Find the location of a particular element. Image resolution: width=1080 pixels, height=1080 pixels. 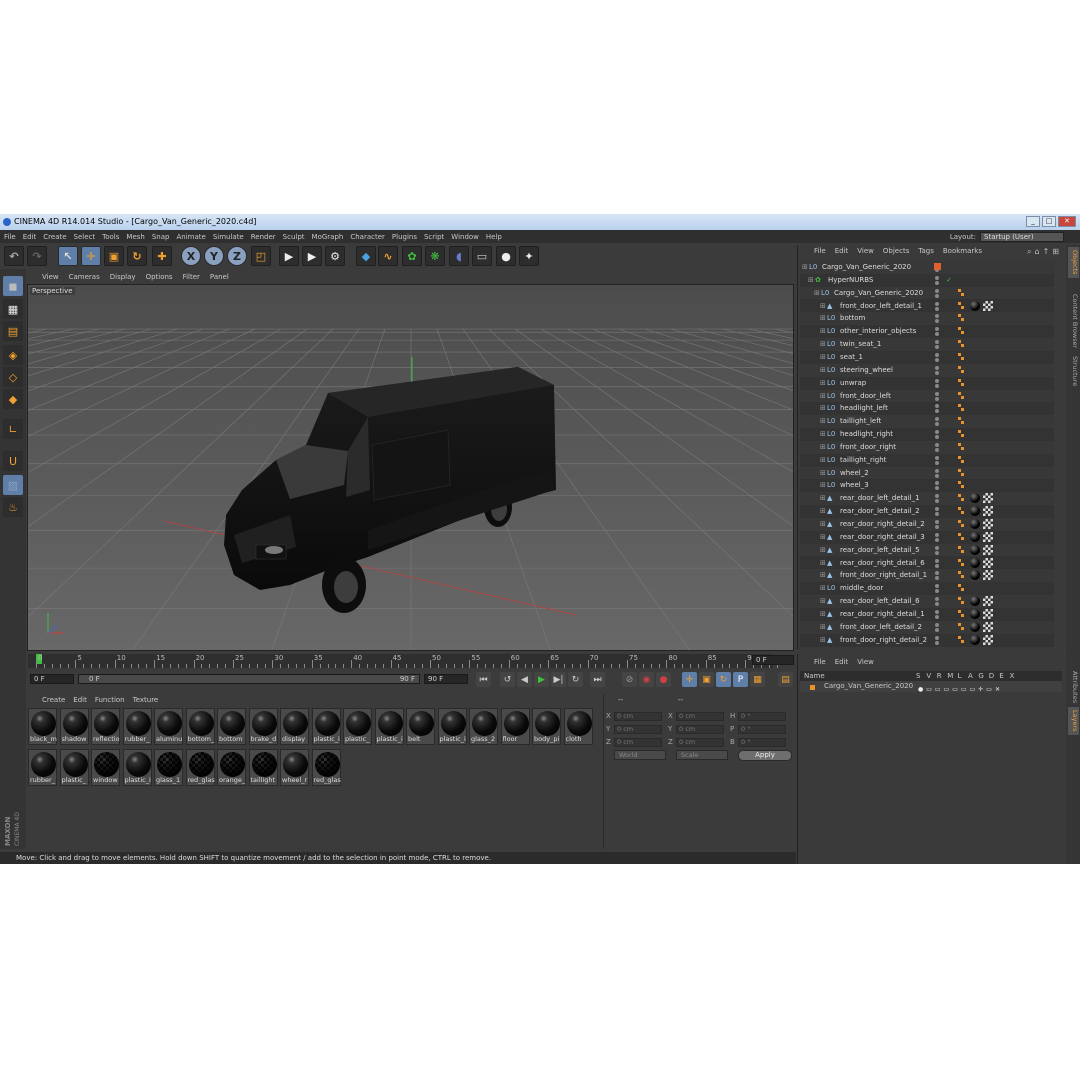

coordinate-system-icon: ◰ is located at coordinates (261, 256).